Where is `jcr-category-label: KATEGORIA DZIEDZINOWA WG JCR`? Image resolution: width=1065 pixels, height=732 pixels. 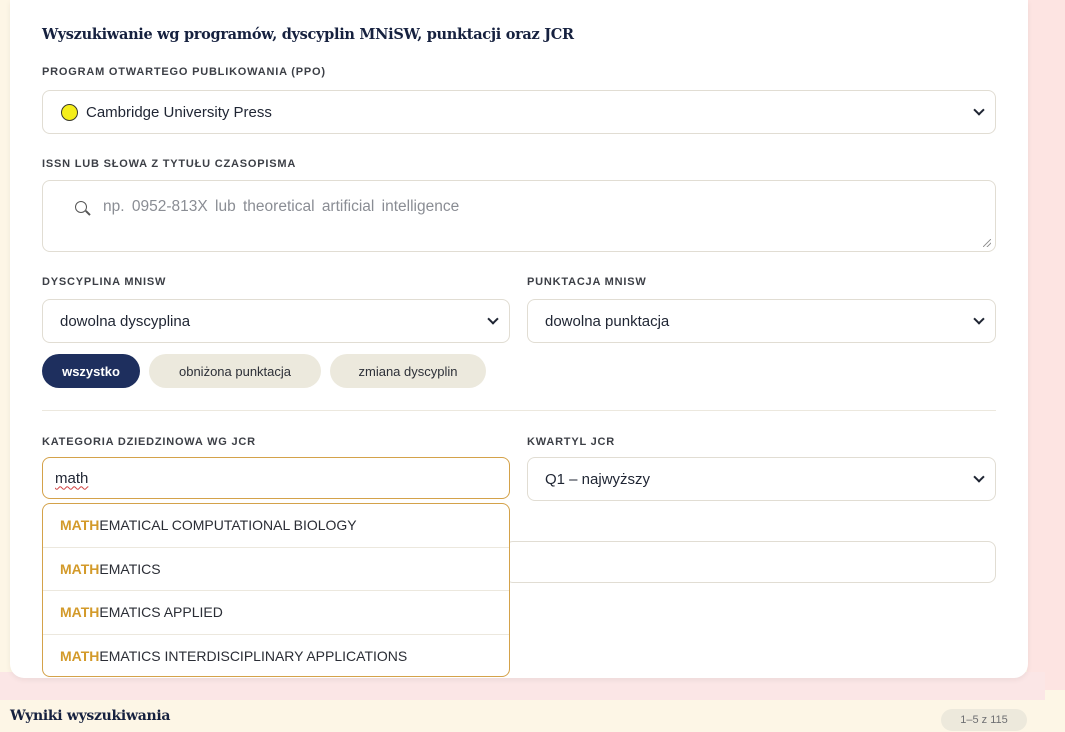 jcr-category-label: KATEGORIA DZIEDZINOWA WG JCR is located at coordinates (149, 442).